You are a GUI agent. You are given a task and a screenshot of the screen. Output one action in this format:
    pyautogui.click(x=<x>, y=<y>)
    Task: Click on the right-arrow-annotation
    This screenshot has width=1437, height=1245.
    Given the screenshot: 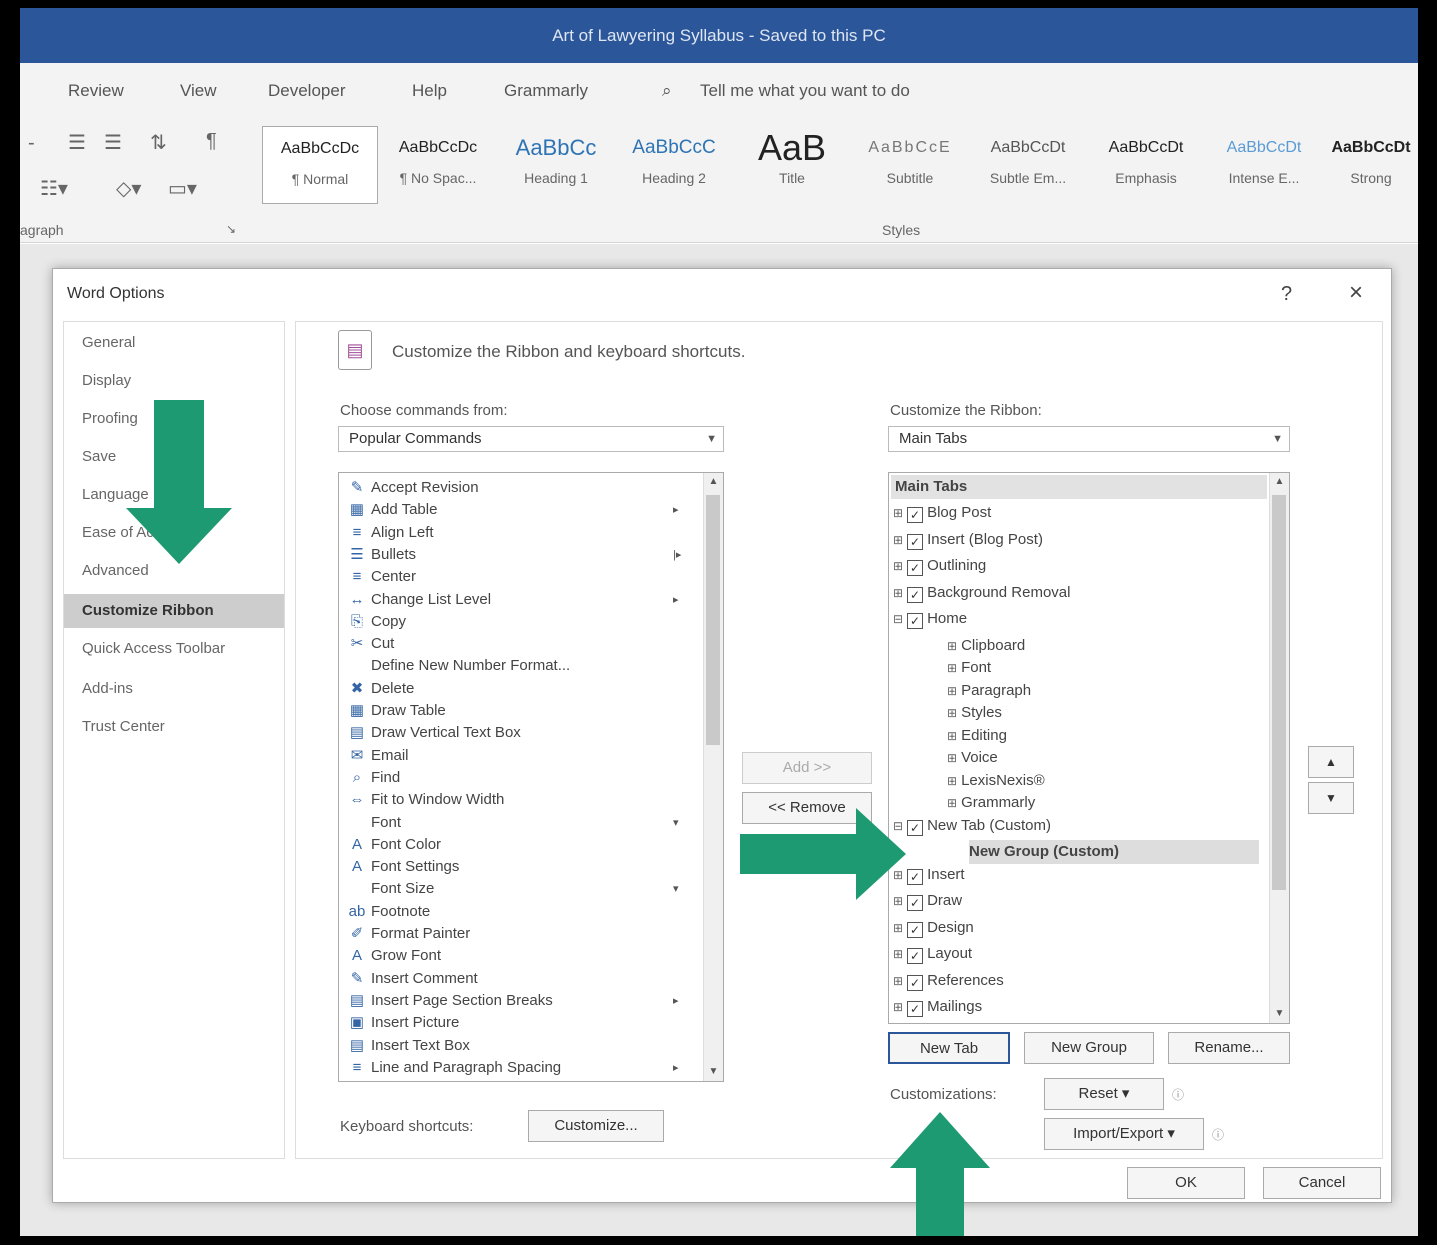 What is the action you would take?
    pyautogui.click(x=823, y=854)
    